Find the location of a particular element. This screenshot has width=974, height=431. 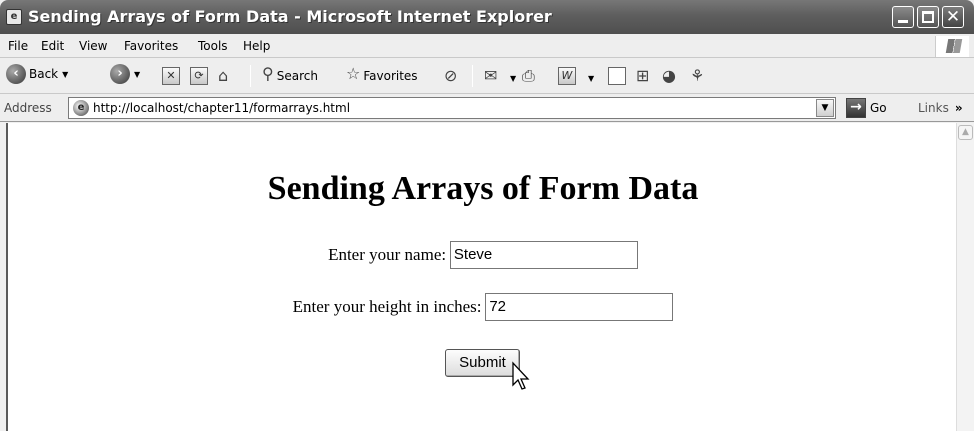

mouse-pointer-icon is located at coordinates (521, 375).